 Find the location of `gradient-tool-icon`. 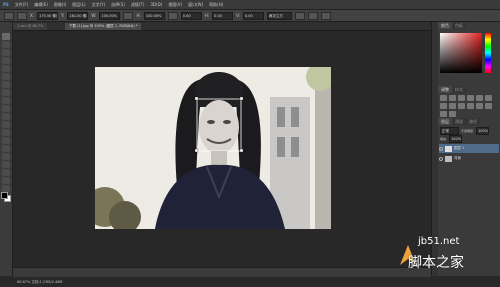

gradient-tool-icon is located at coordinates (6, 124).